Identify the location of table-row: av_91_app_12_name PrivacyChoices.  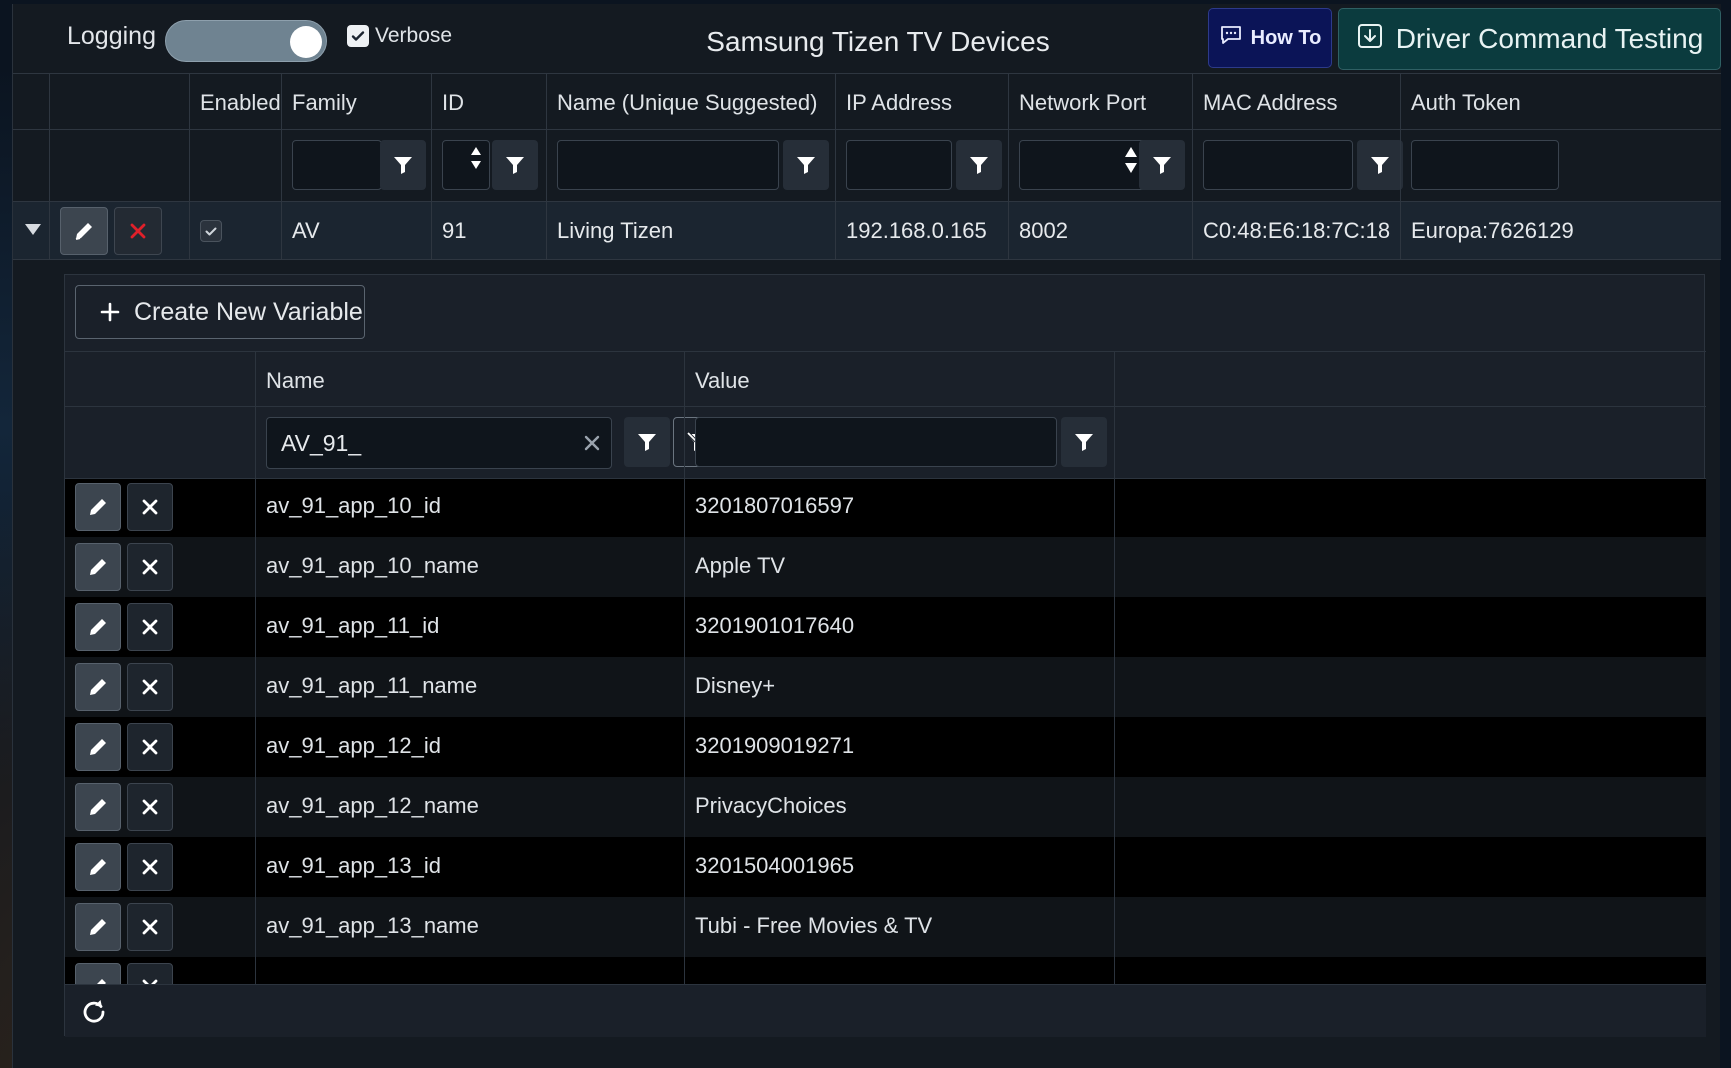
(885, 807).